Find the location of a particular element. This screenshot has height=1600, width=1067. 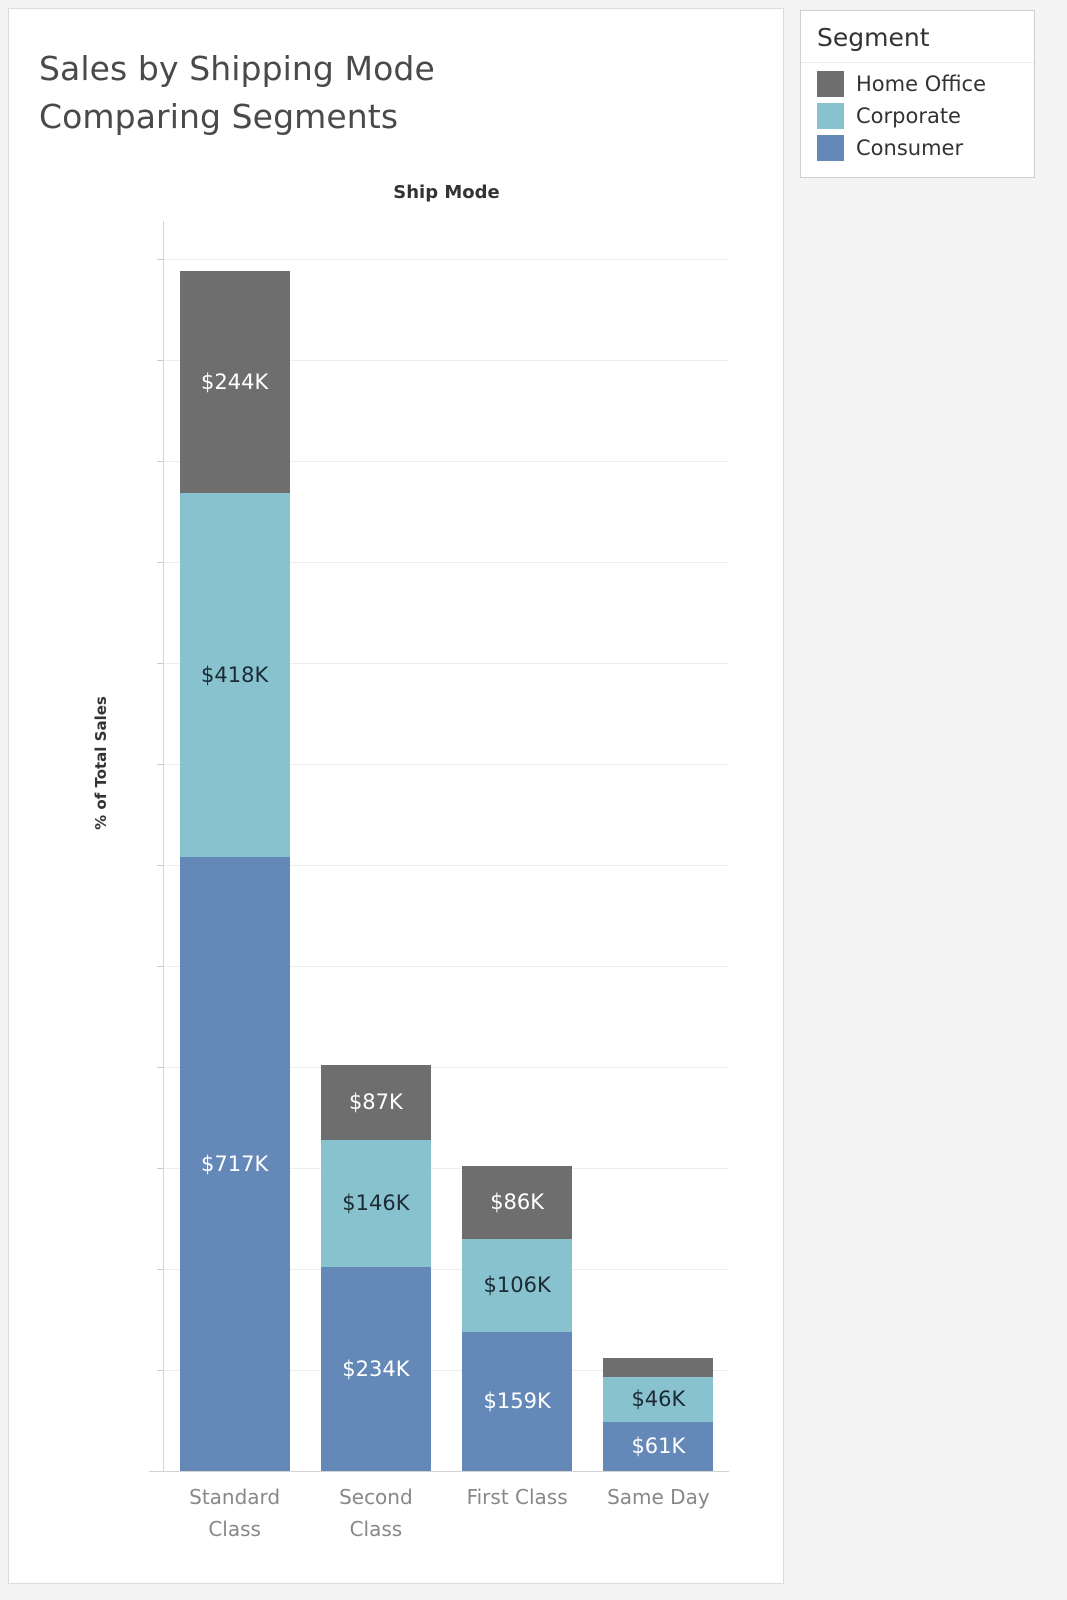

x-axis-line is located at coordinates (439, 1471).